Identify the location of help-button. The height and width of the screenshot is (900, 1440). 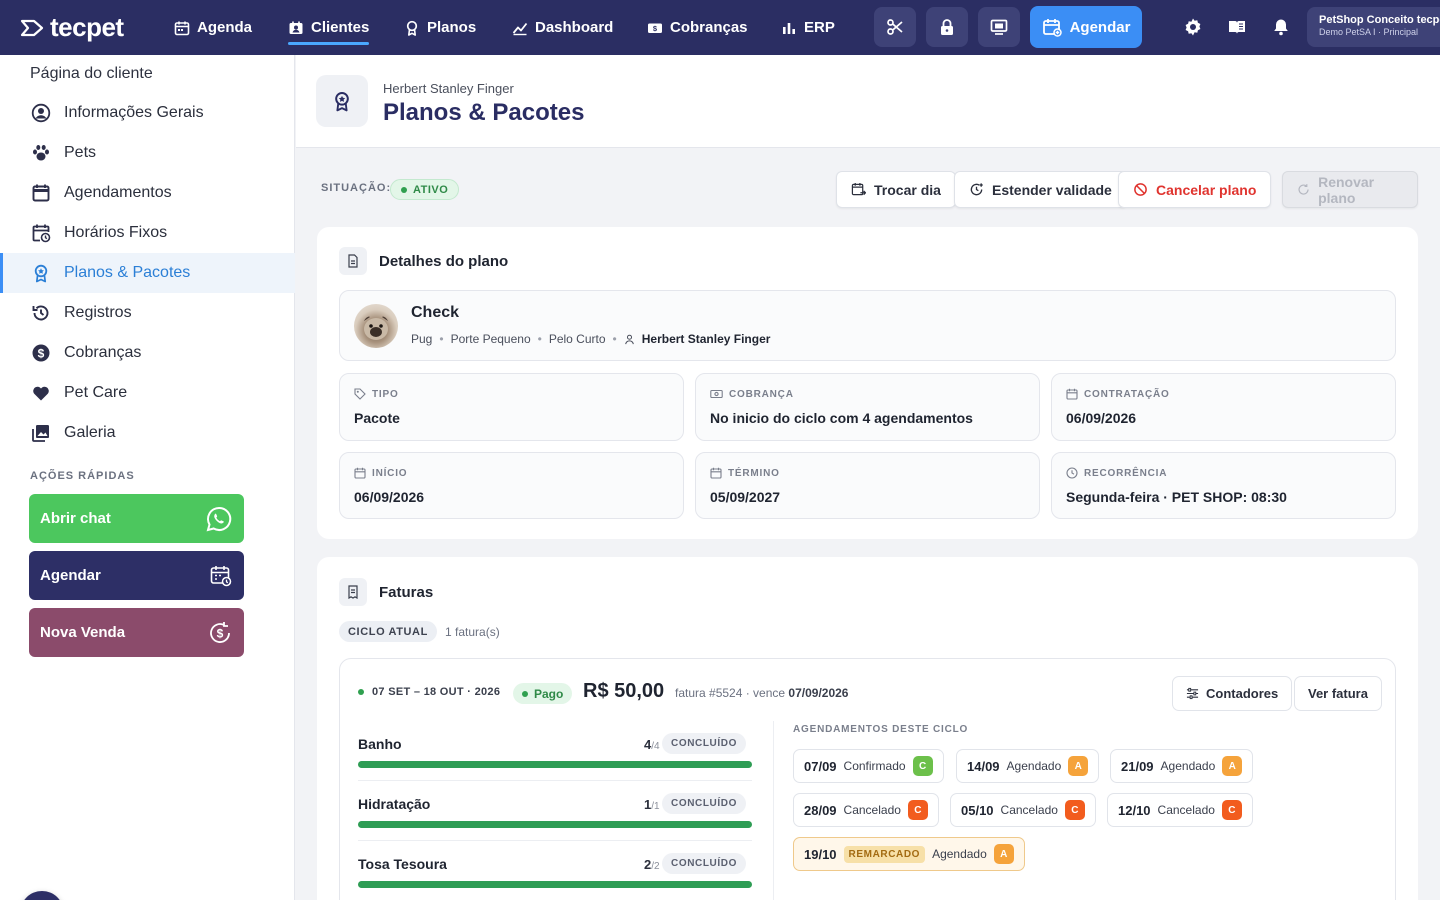
(42, 895).